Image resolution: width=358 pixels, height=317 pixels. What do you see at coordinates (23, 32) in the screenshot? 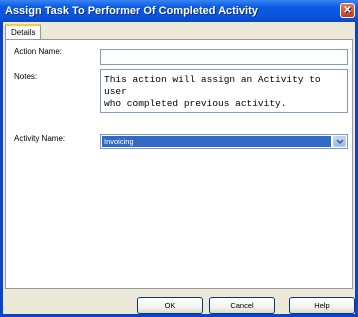
I see `tab-details: Details` at bounding box center [23, 32].